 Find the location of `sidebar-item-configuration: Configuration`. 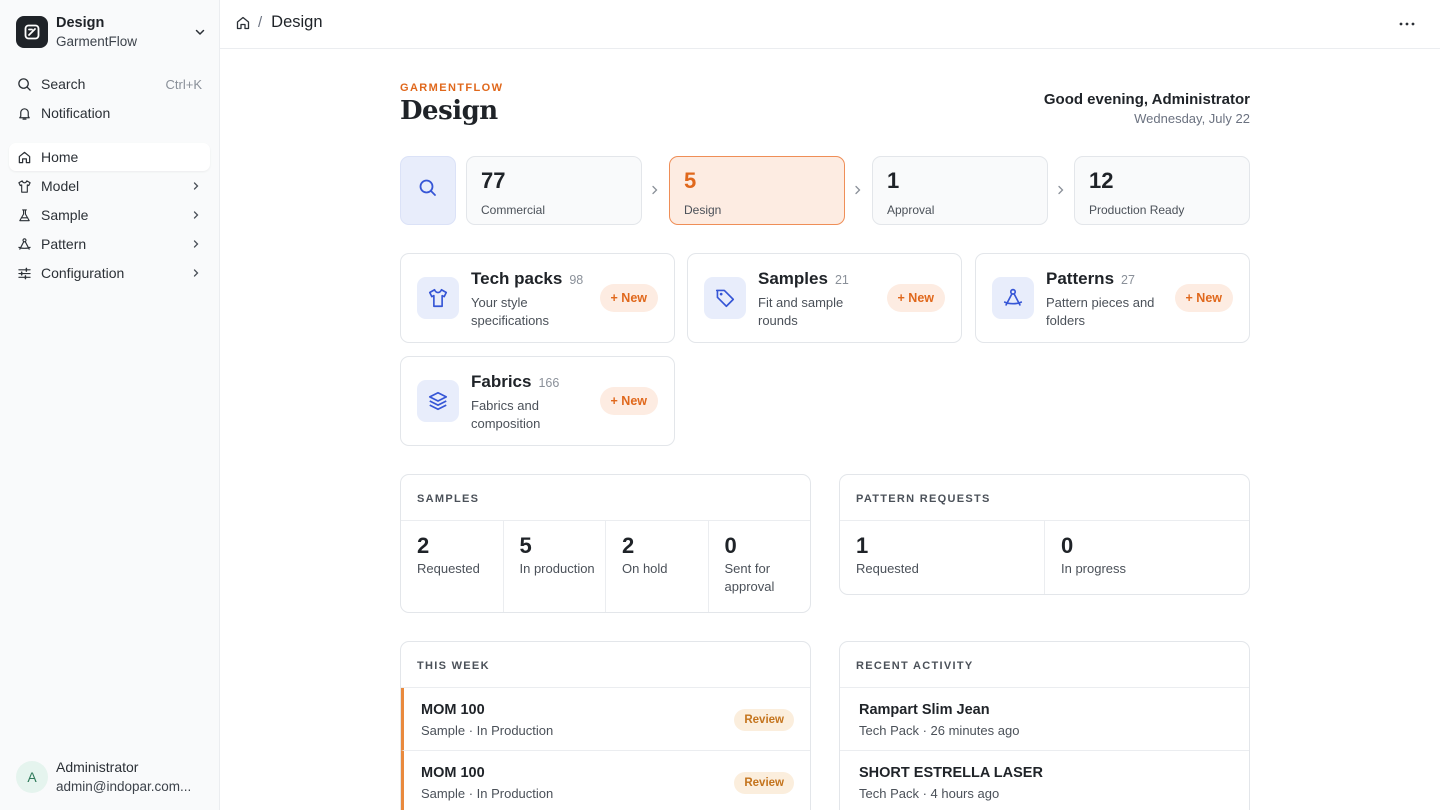

sidebar-item-configuration: Configuration is located at coordinates (109, 273).